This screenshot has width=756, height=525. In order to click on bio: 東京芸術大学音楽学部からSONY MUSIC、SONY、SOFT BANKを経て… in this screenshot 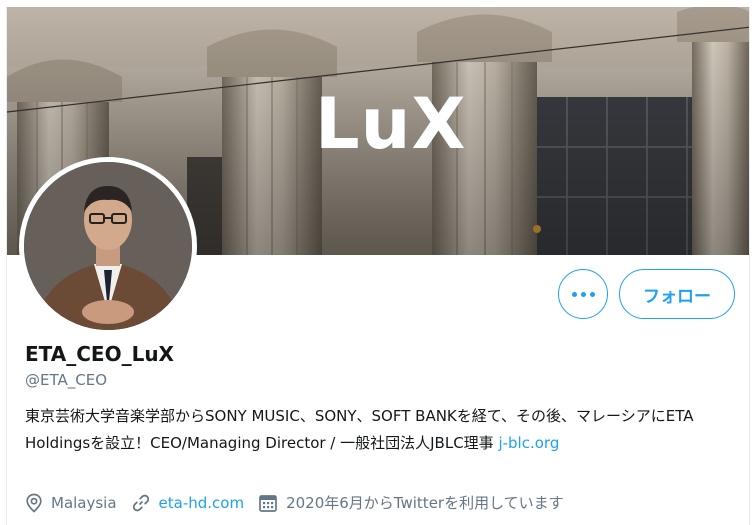, I will do `click(378, 430)`.